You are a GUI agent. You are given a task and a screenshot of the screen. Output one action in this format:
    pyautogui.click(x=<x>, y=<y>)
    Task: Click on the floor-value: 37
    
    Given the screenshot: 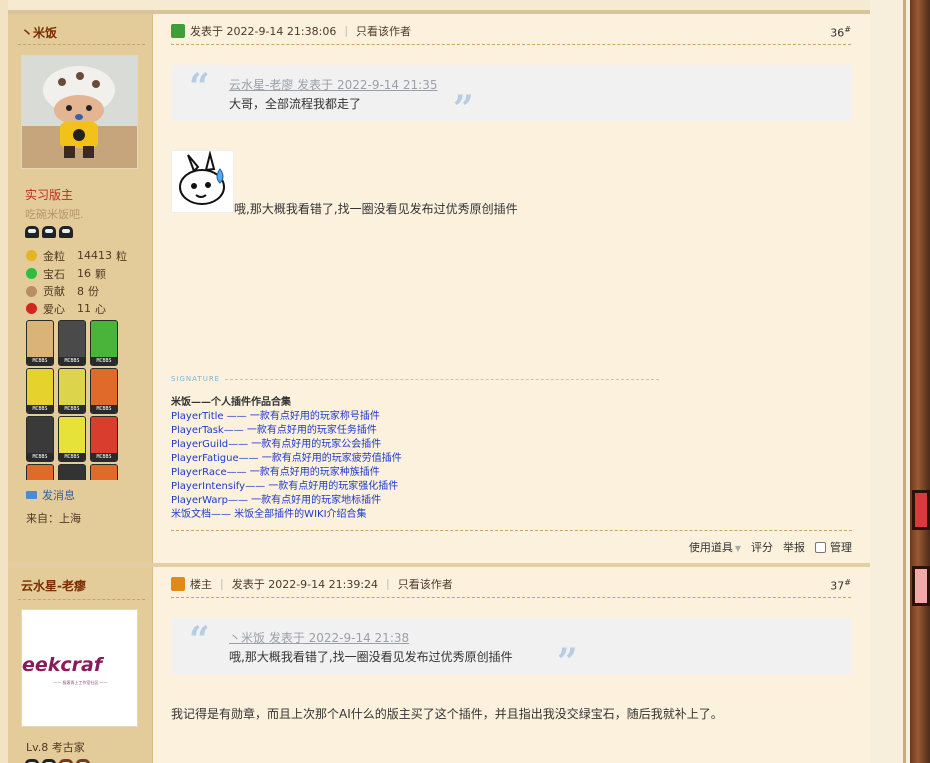 What is the action you would take?
    pyautogui.click(x=837, y=586)
    